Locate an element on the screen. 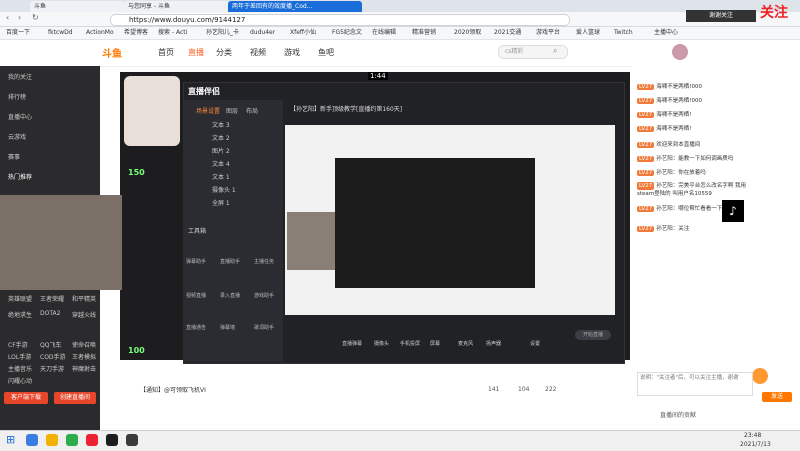 The width and height of the screenshot is (800, 451). sidebar-game-10: LOL手游 is located at coordinates (19, 356).